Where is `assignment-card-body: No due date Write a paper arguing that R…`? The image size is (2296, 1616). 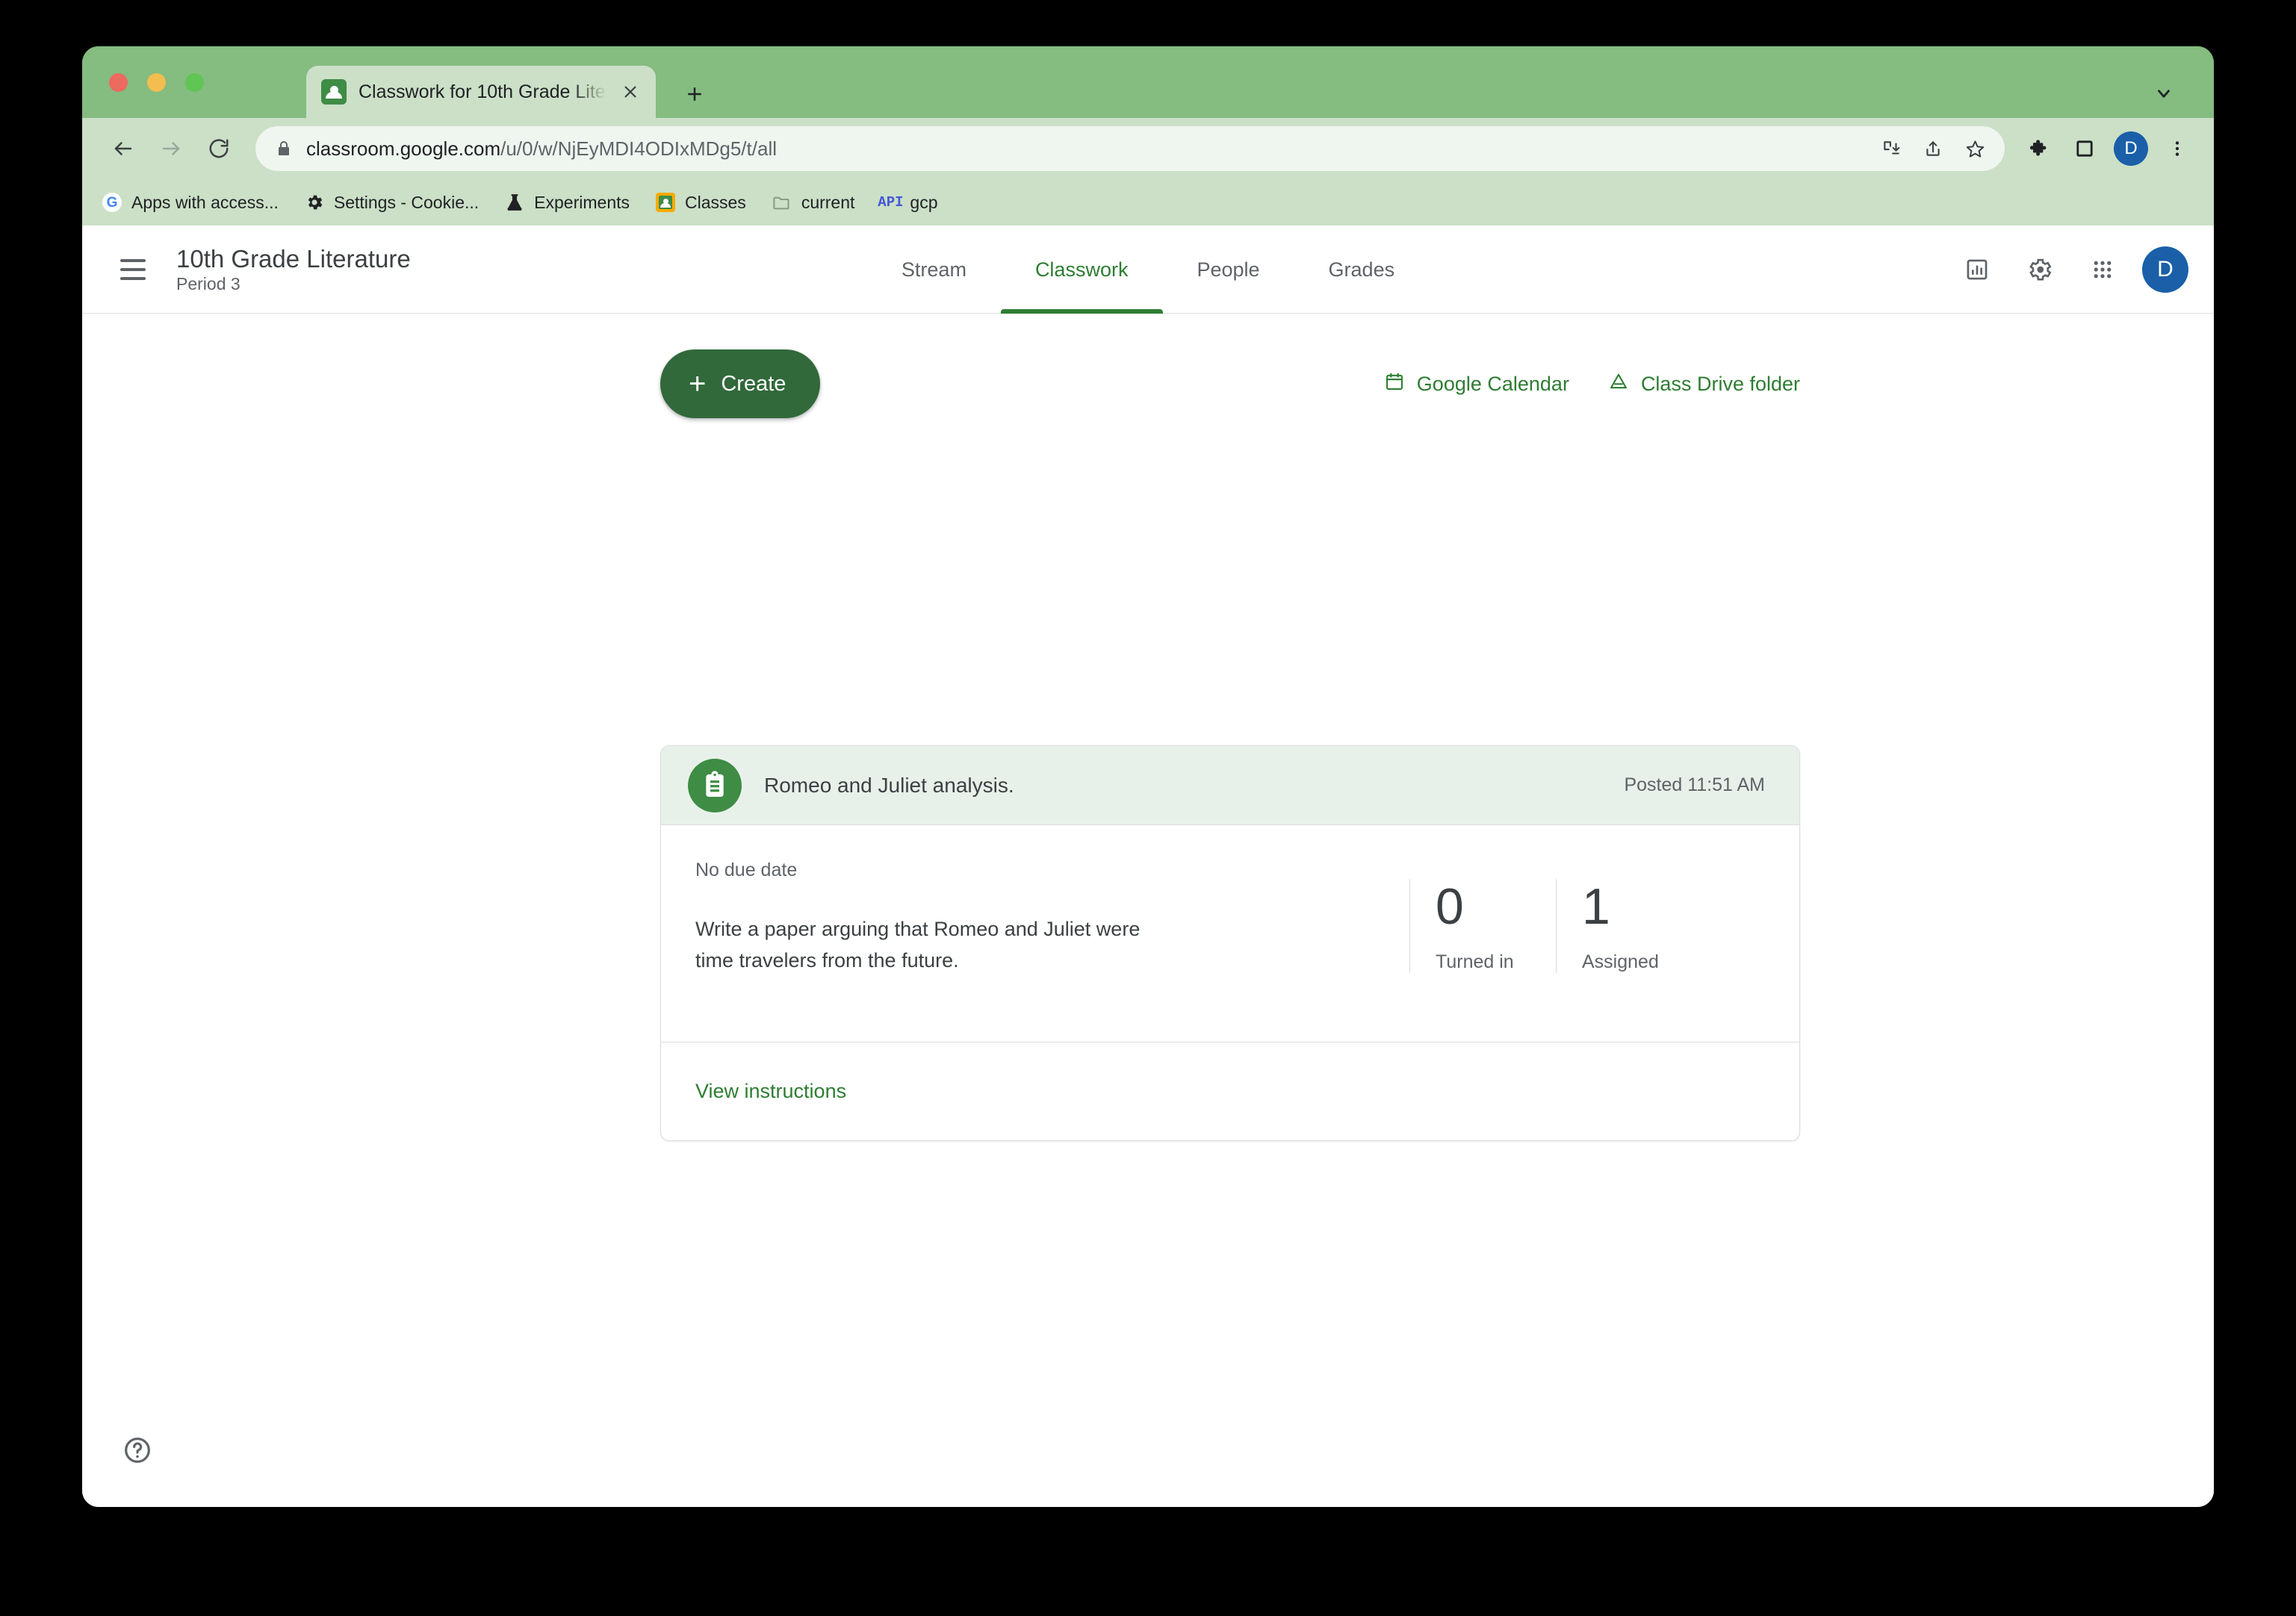 assignment-card-body: No due date Write a paper arguing that R… is located at coordinates (1230, 934).